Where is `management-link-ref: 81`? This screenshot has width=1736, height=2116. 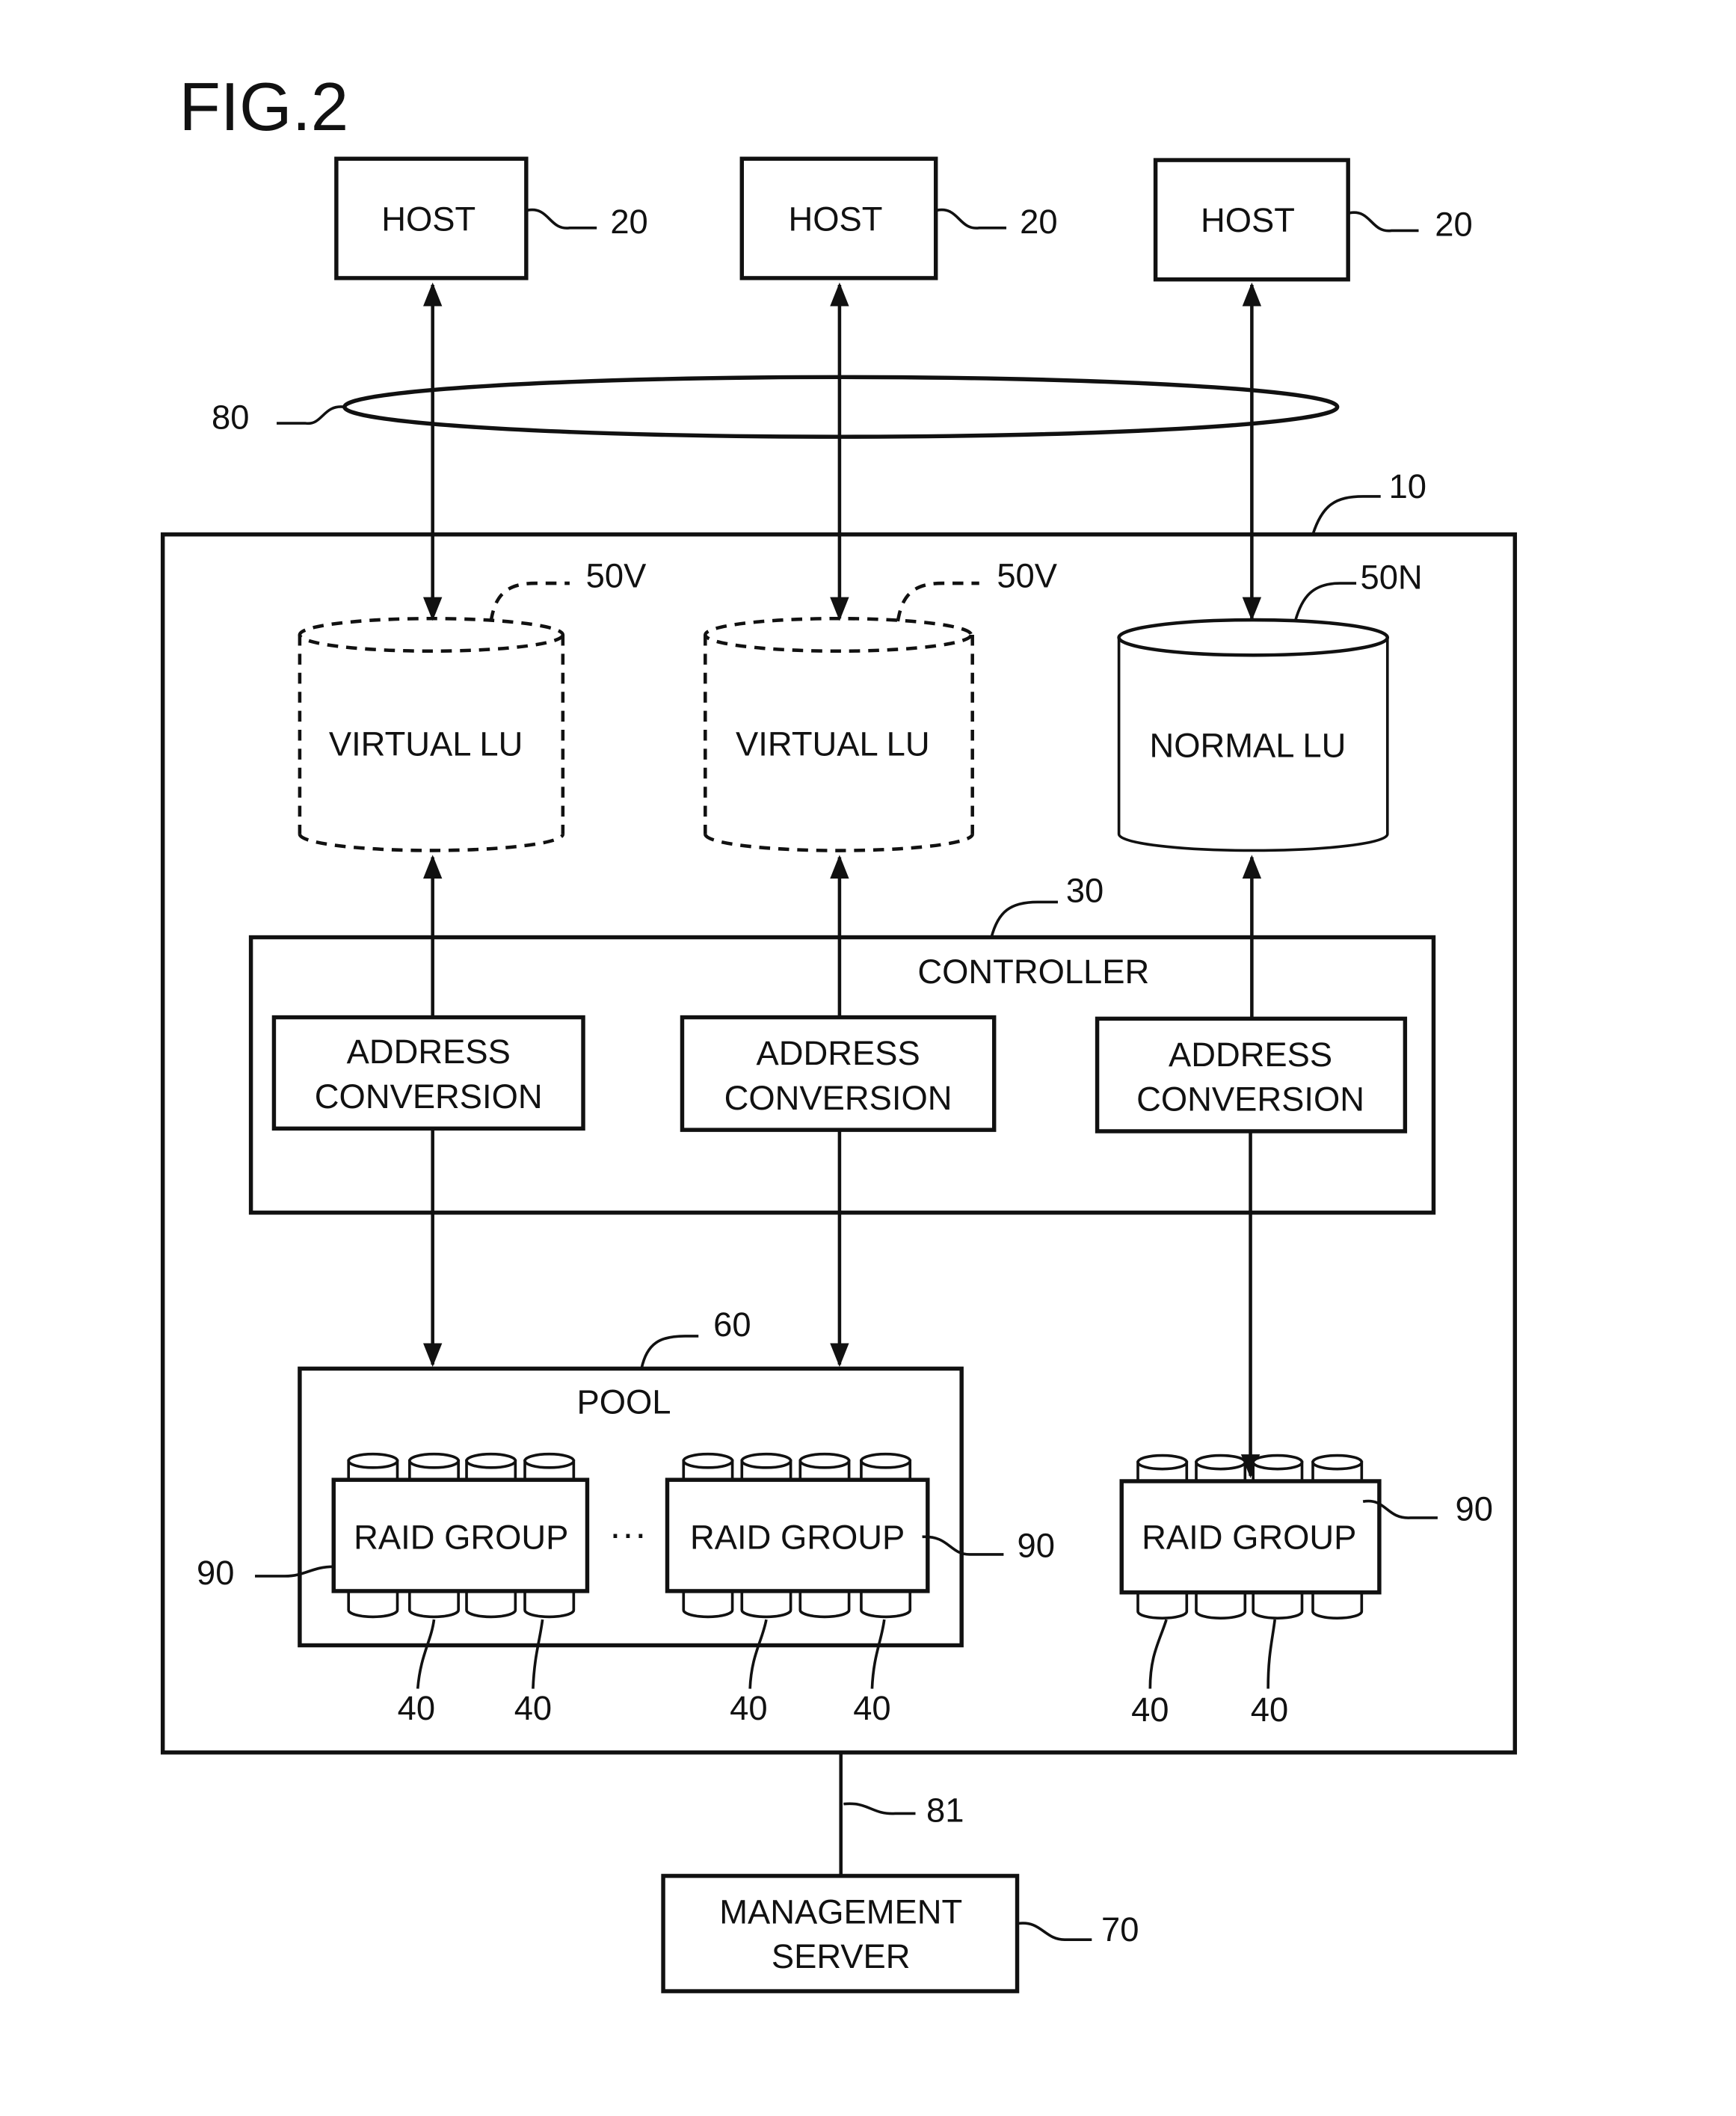 management-link-ref: 81 is located at coordinates (945, 1810).